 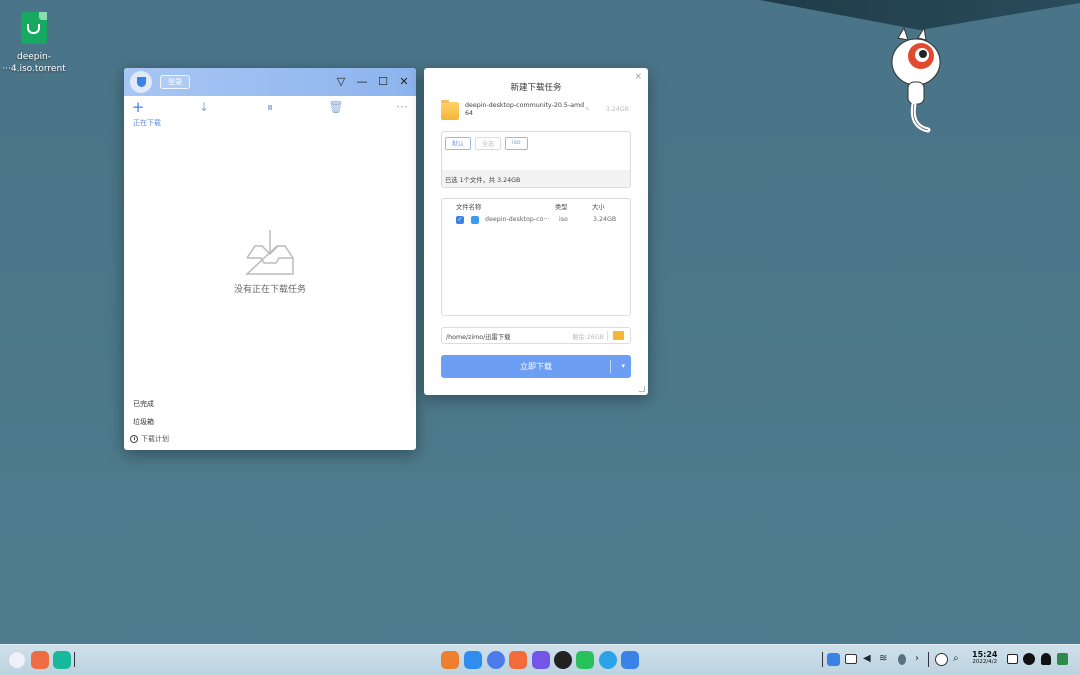 What do you see at coordinates (269, 252) in the screenshot?
I see `empty-tray-icon` at bounding box center [269, 252].